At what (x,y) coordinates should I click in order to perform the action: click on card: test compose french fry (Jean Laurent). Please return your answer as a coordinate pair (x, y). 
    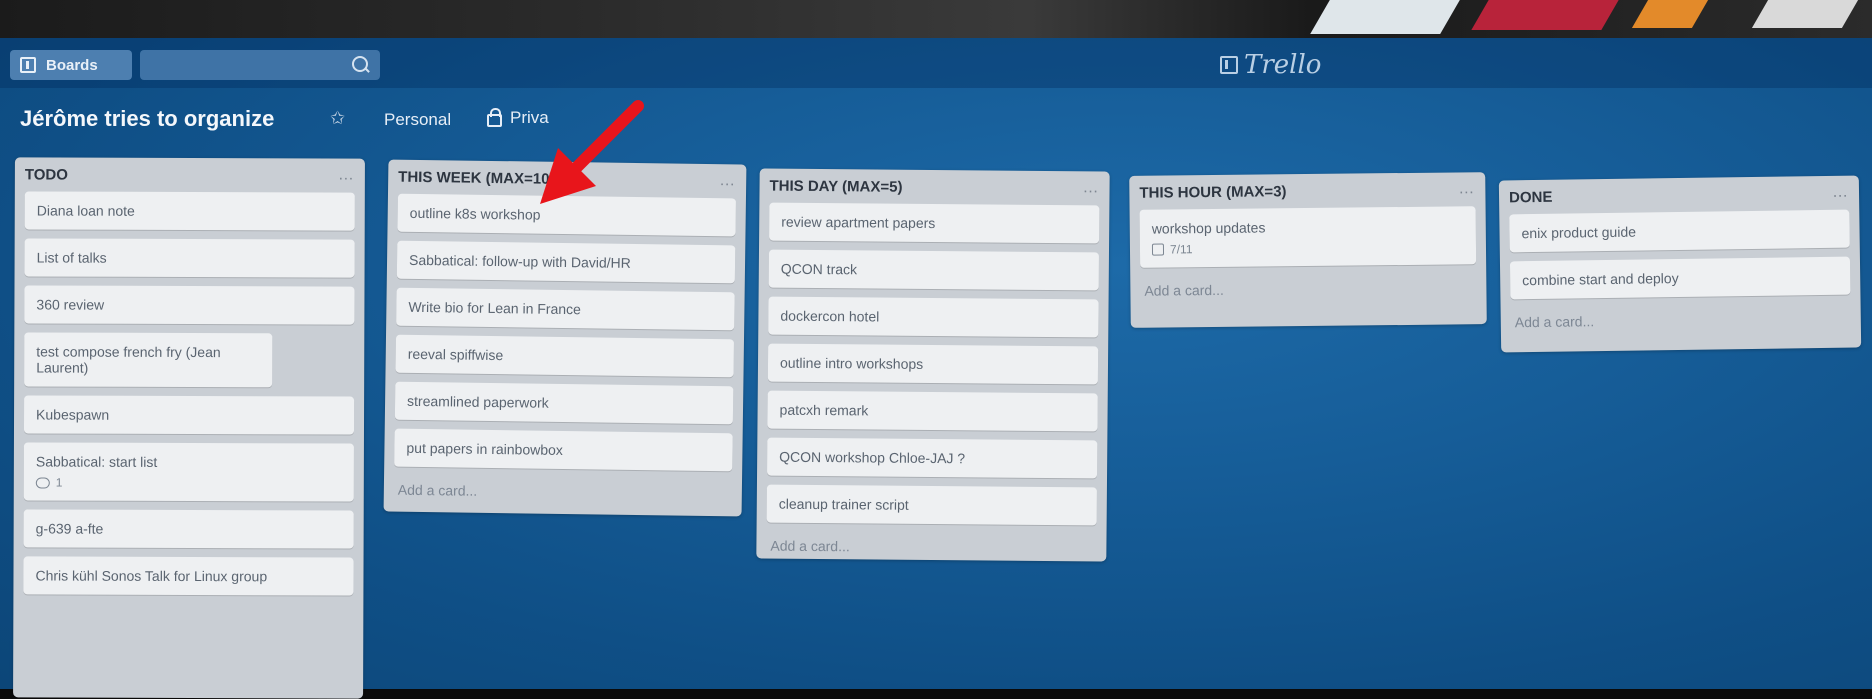
    Looking at the image, I should click on (148, 360).